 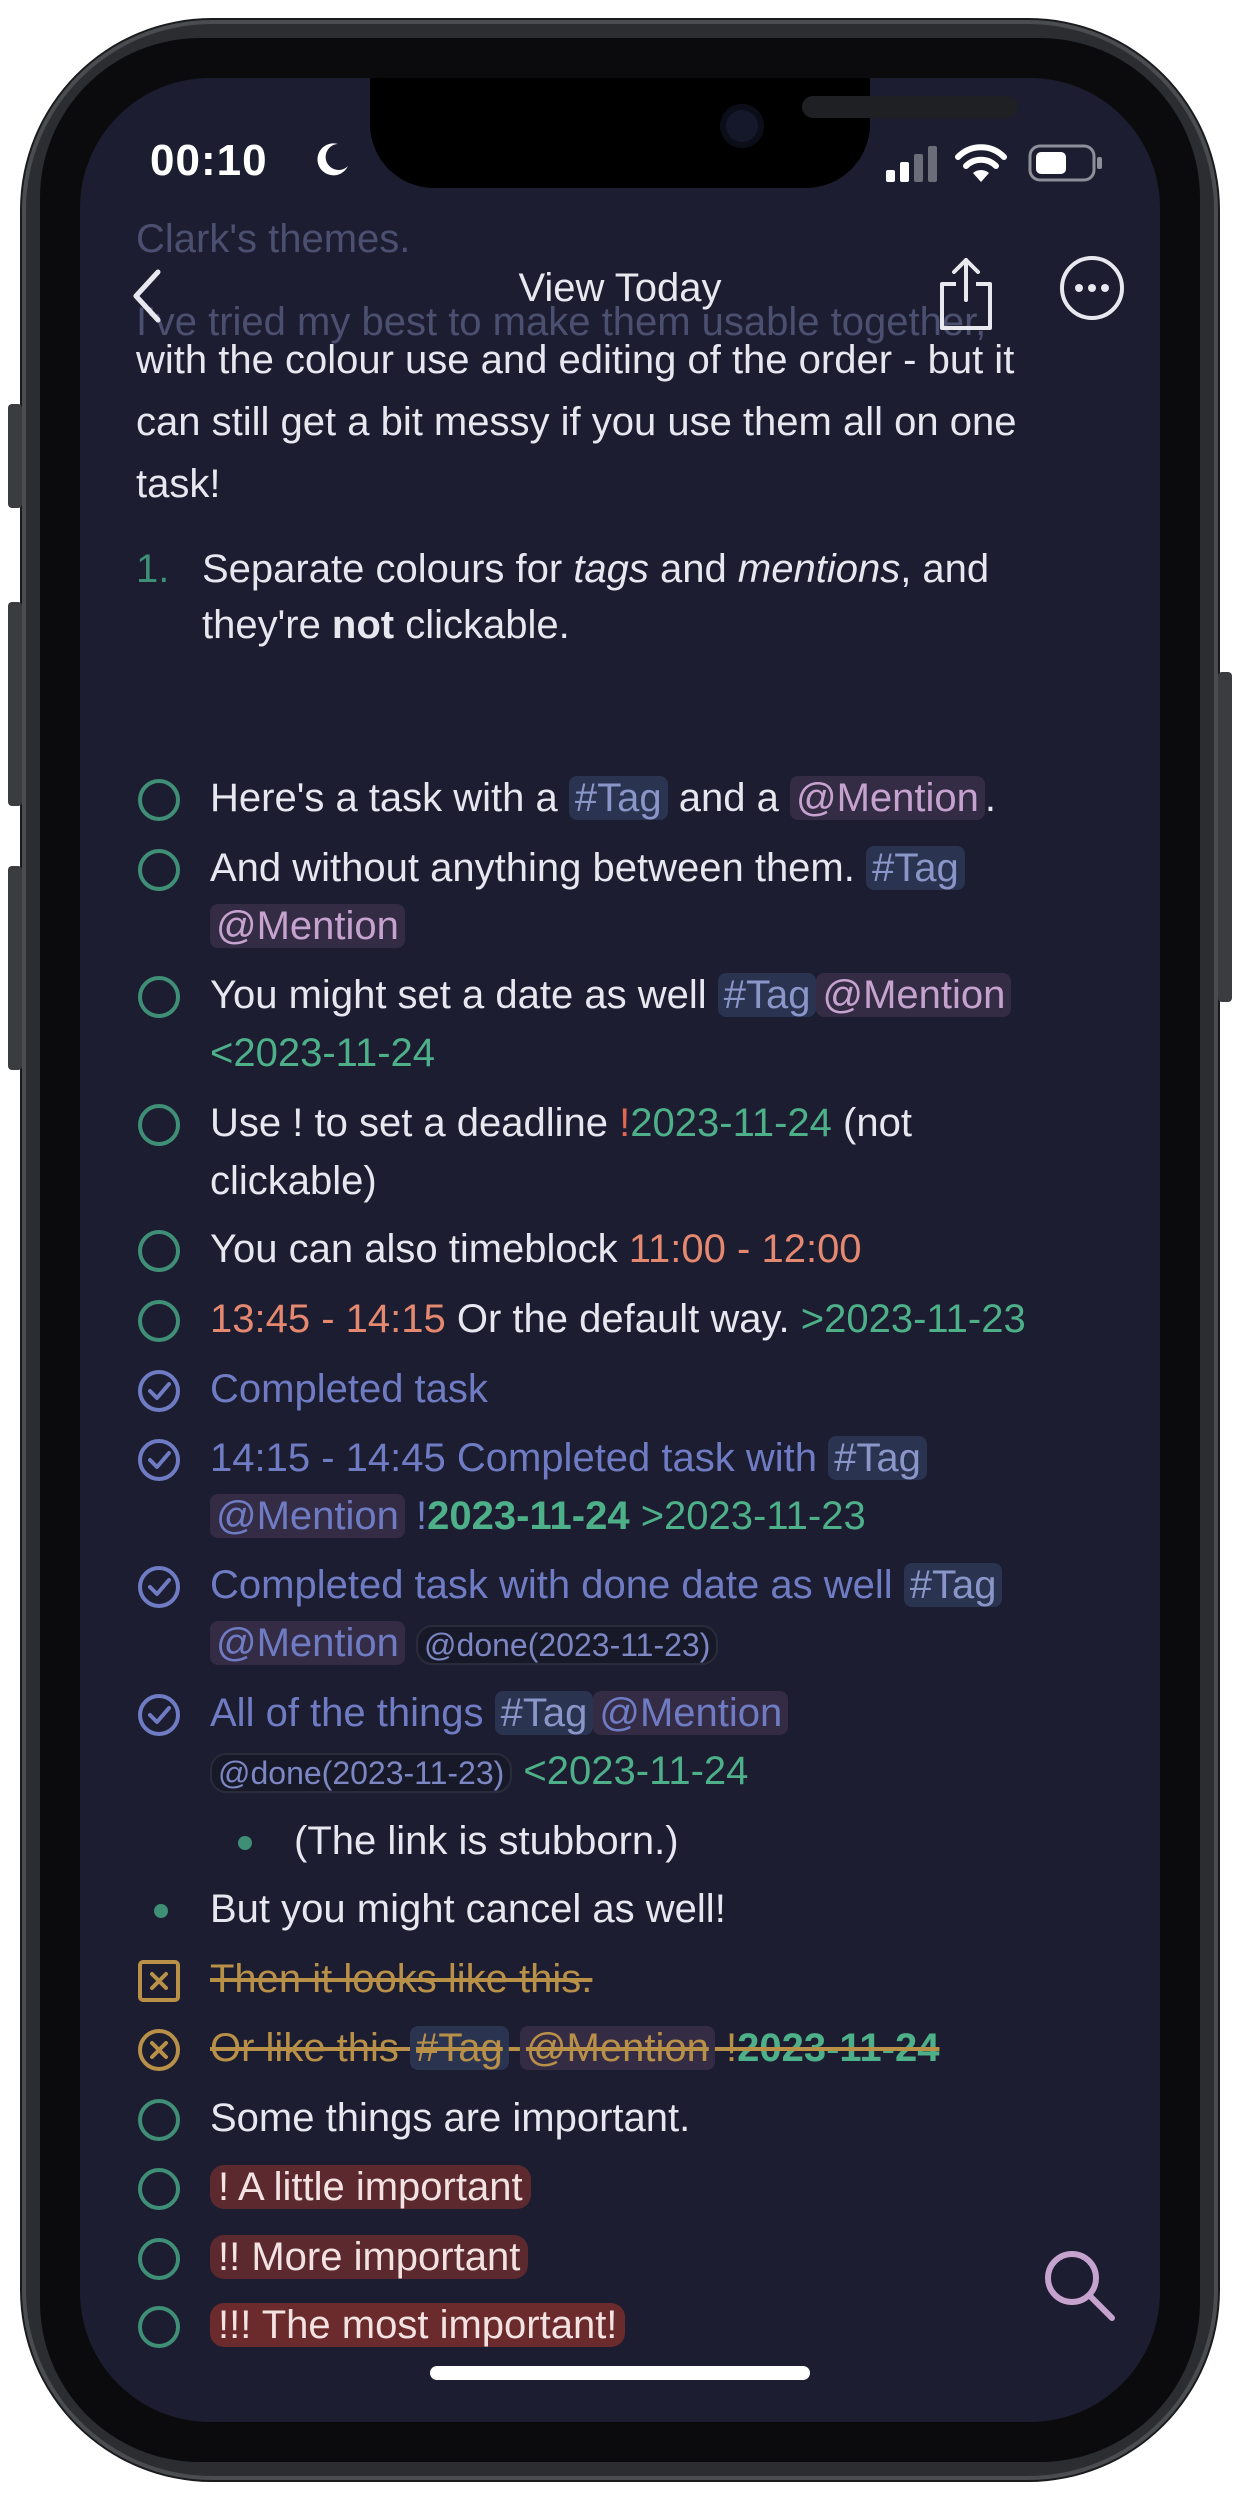 I want to click on timeblock: 13:45 - 14:15, so click(x=328, y=1319).